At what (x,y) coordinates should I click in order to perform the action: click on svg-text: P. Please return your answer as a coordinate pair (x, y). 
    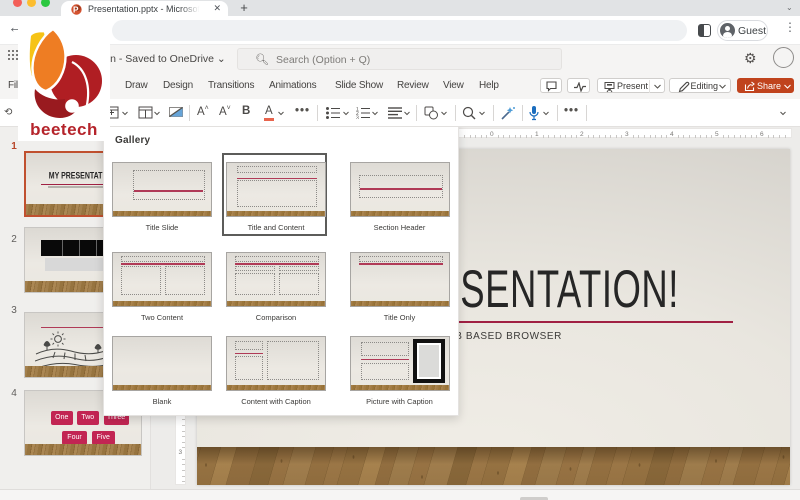
    Looking at the image, I should click on (76, 9).